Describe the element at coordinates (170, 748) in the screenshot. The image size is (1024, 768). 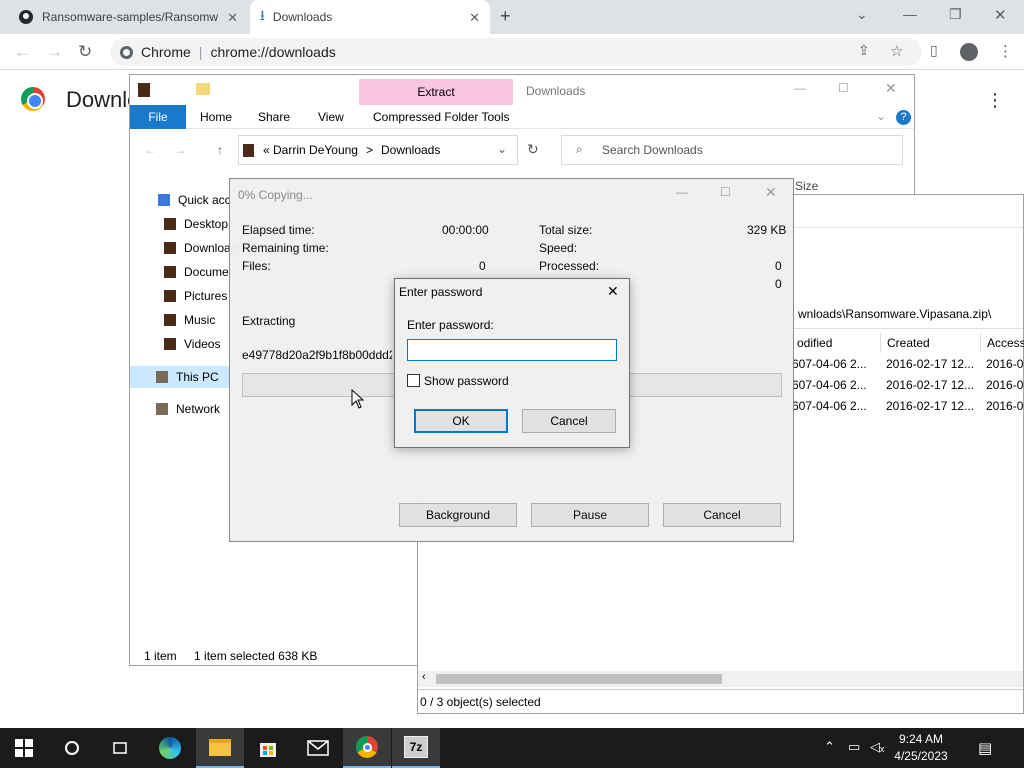
I see `edge-icon` at that location.